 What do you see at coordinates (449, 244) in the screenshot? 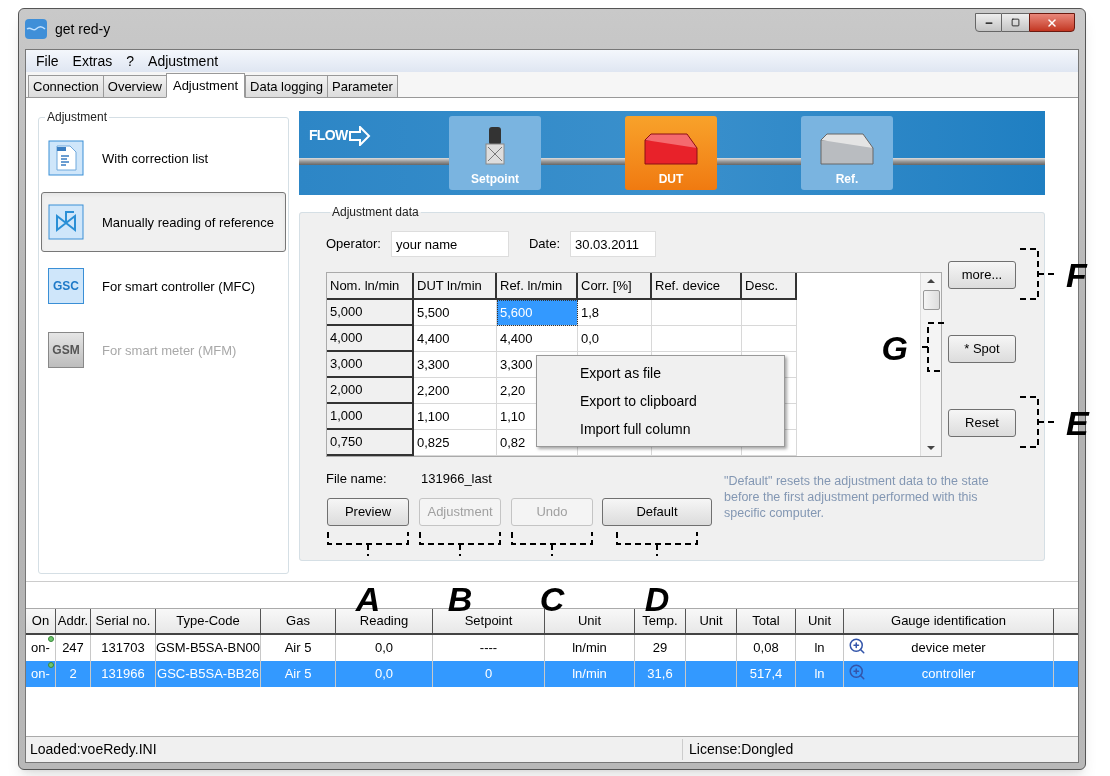
I see `operator-field: your name` at bounding box center [449, 244].